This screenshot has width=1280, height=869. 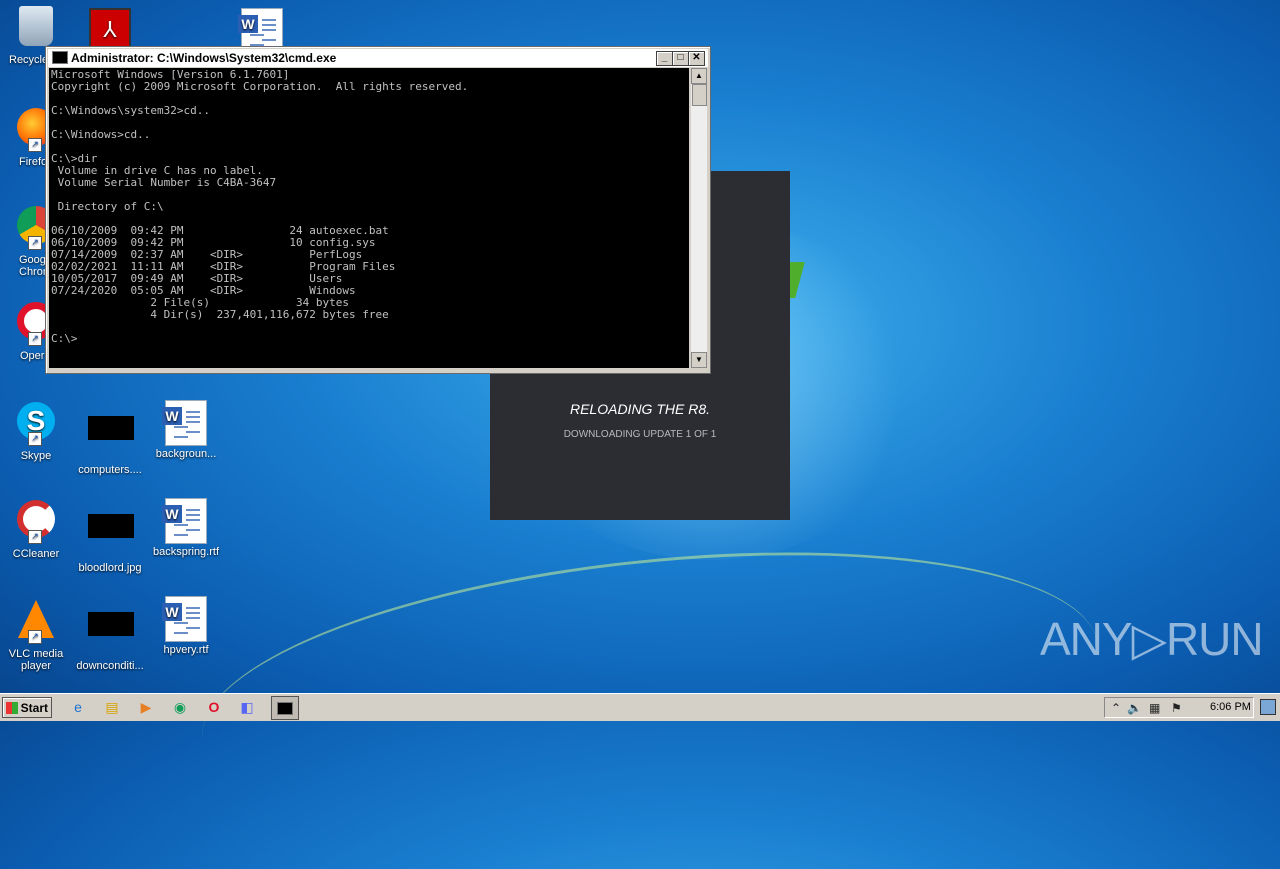 What do you see at coordinates (110, 539) in the screenshot?
I see `desktop-icon-bloodlord: bloodlord.jpg` at bounding box center [110, 539].